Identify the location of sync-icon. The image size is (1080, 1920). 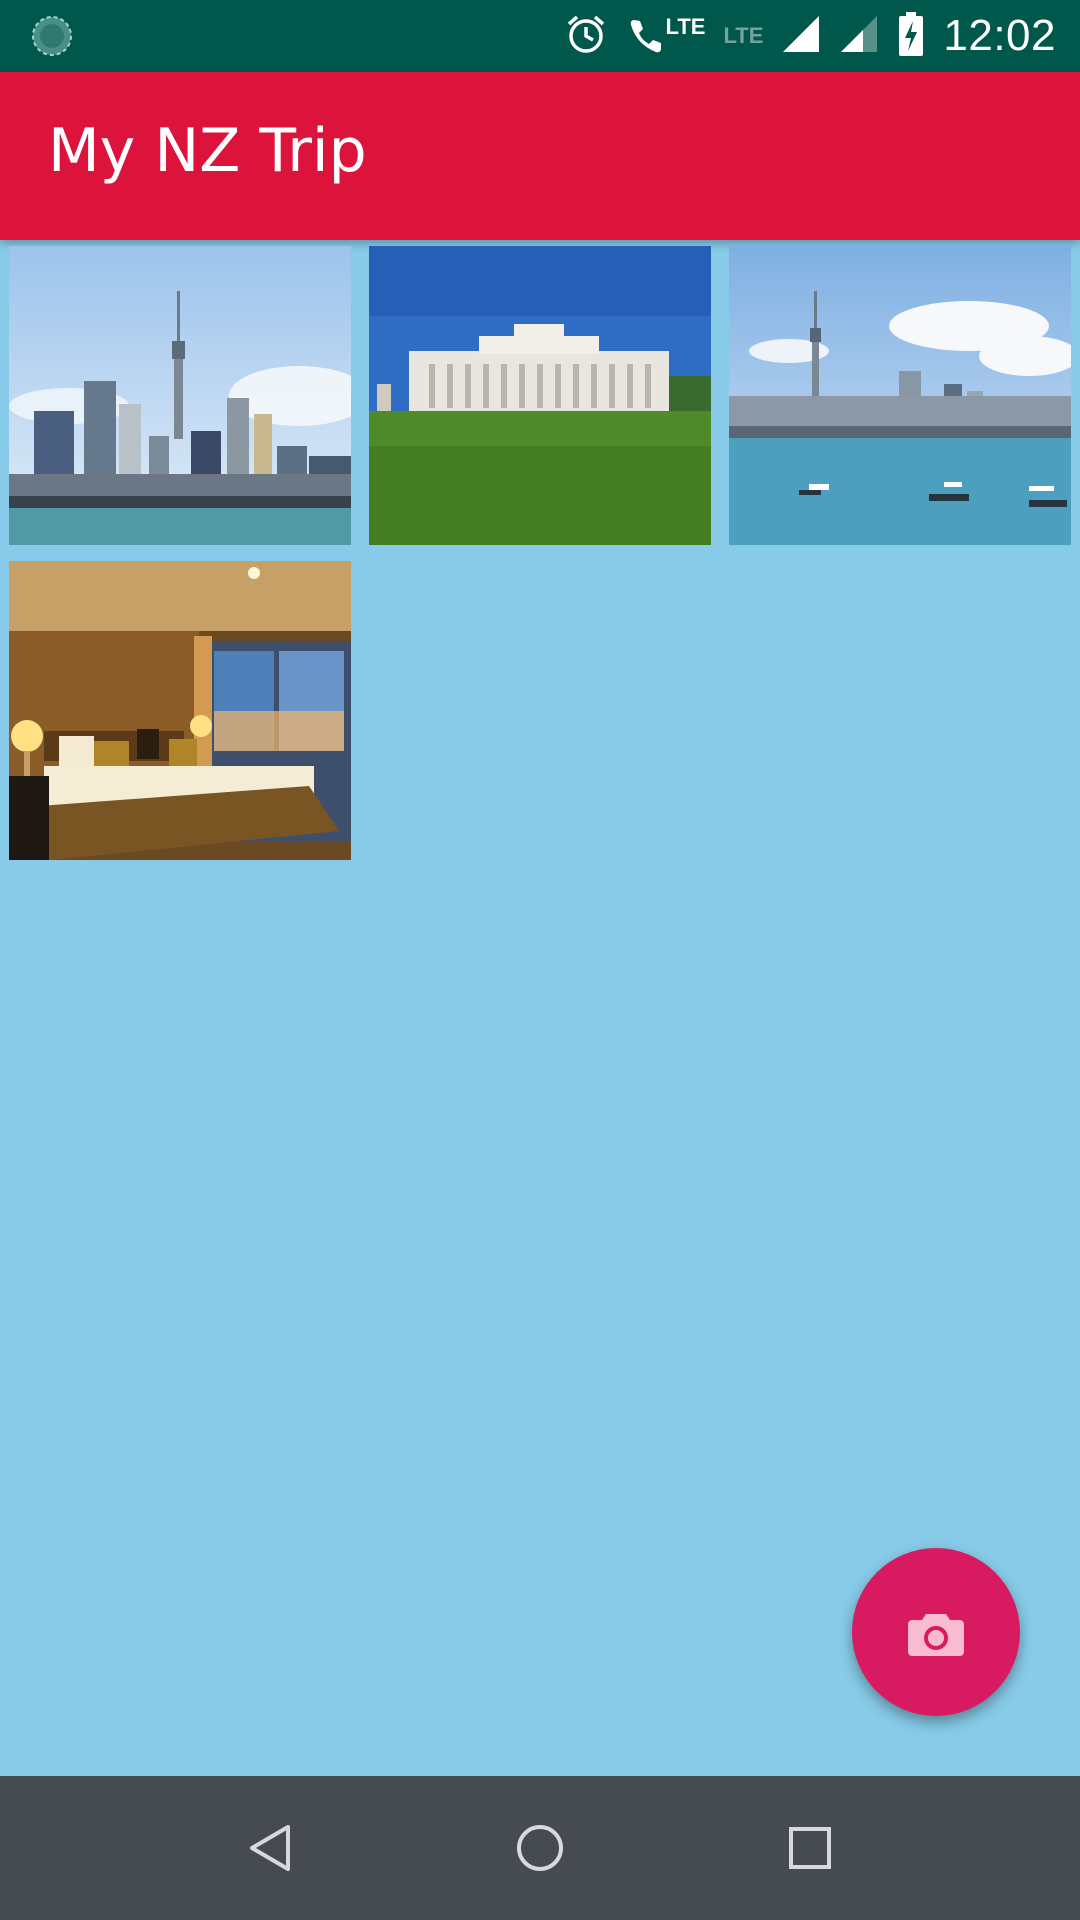
(52, 38).